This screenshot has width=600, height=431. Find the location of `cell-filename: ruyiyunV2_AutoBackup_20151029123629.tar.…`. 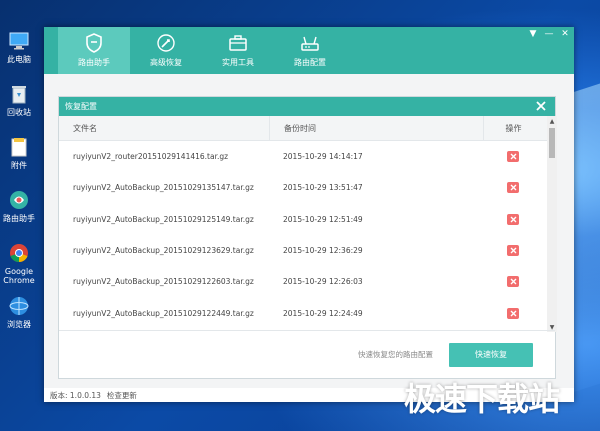

cell-filename: ruyiyunV2_AutoBackup_20151029123629.tar.… is located at coordinates (163, 251).